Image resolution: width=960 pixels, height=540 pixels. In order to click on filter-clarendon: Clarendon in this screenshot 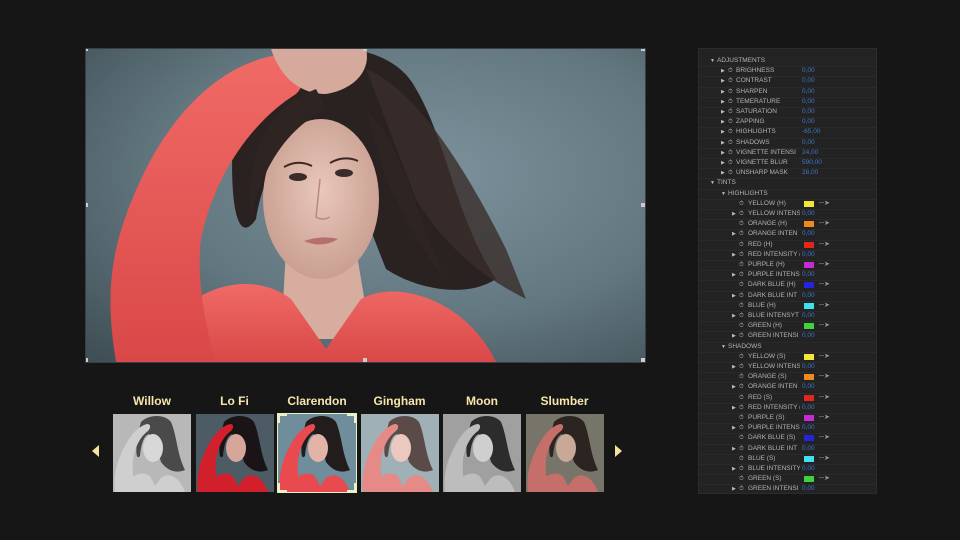, I will do `click(317, 442)`.